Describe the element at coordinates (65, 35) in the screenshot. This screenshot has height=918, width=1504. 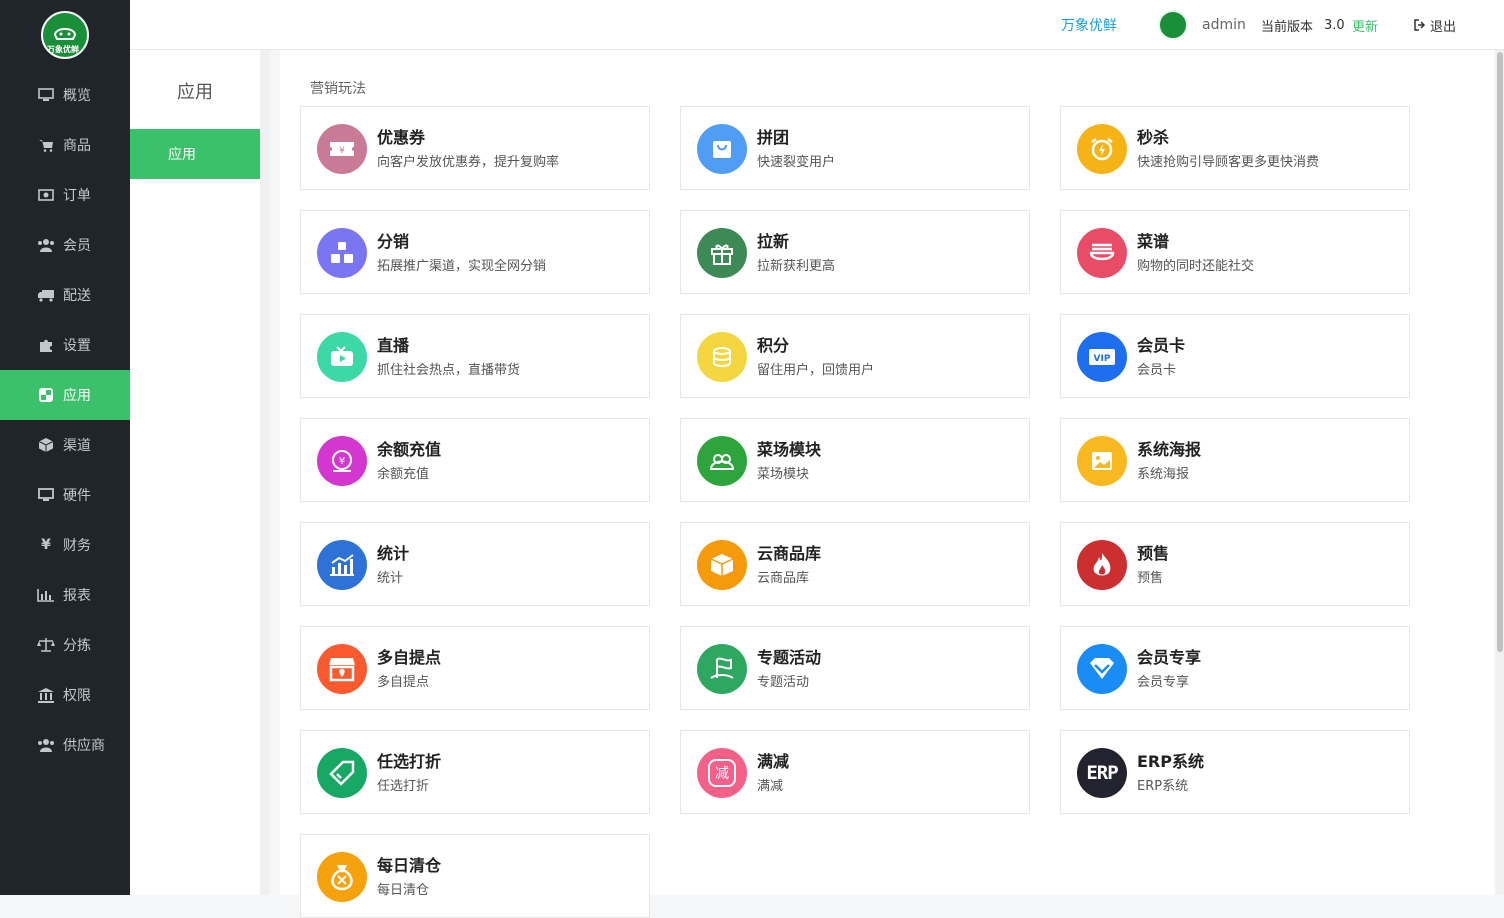
I see `brand-logo: 万象优鲜` at that location.